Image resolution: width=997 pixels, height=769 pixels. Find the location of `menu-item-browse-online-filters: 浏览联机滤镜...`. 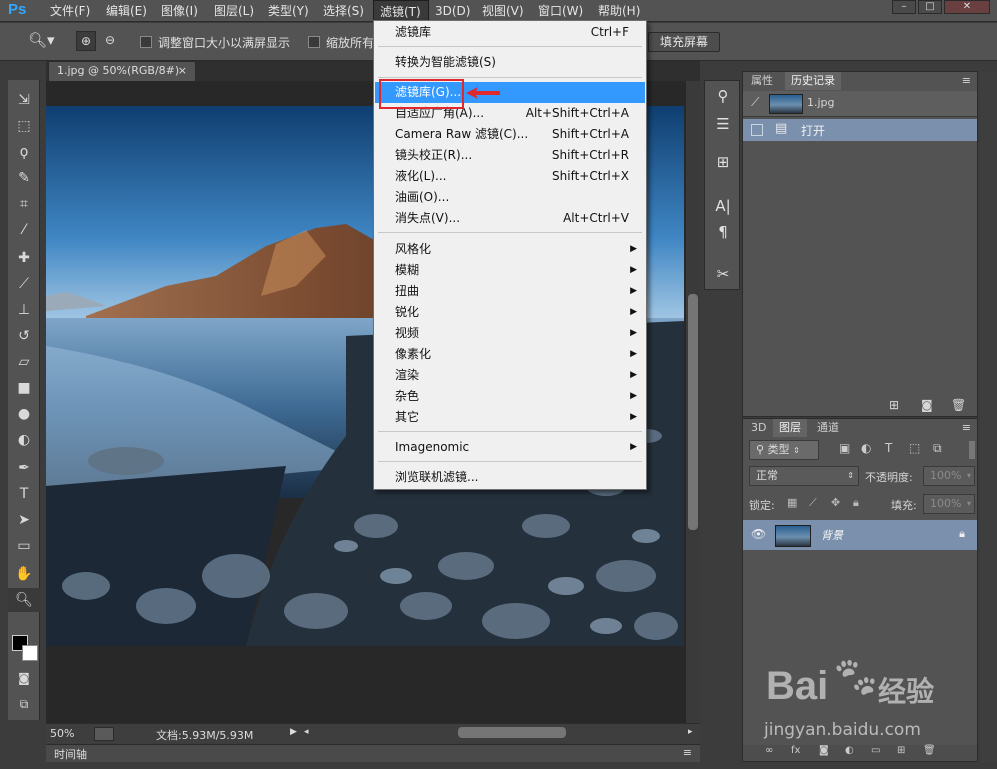

menu-item-browse-online-filters: 浏览联机滤镜... is located at coordinates (510, 477).